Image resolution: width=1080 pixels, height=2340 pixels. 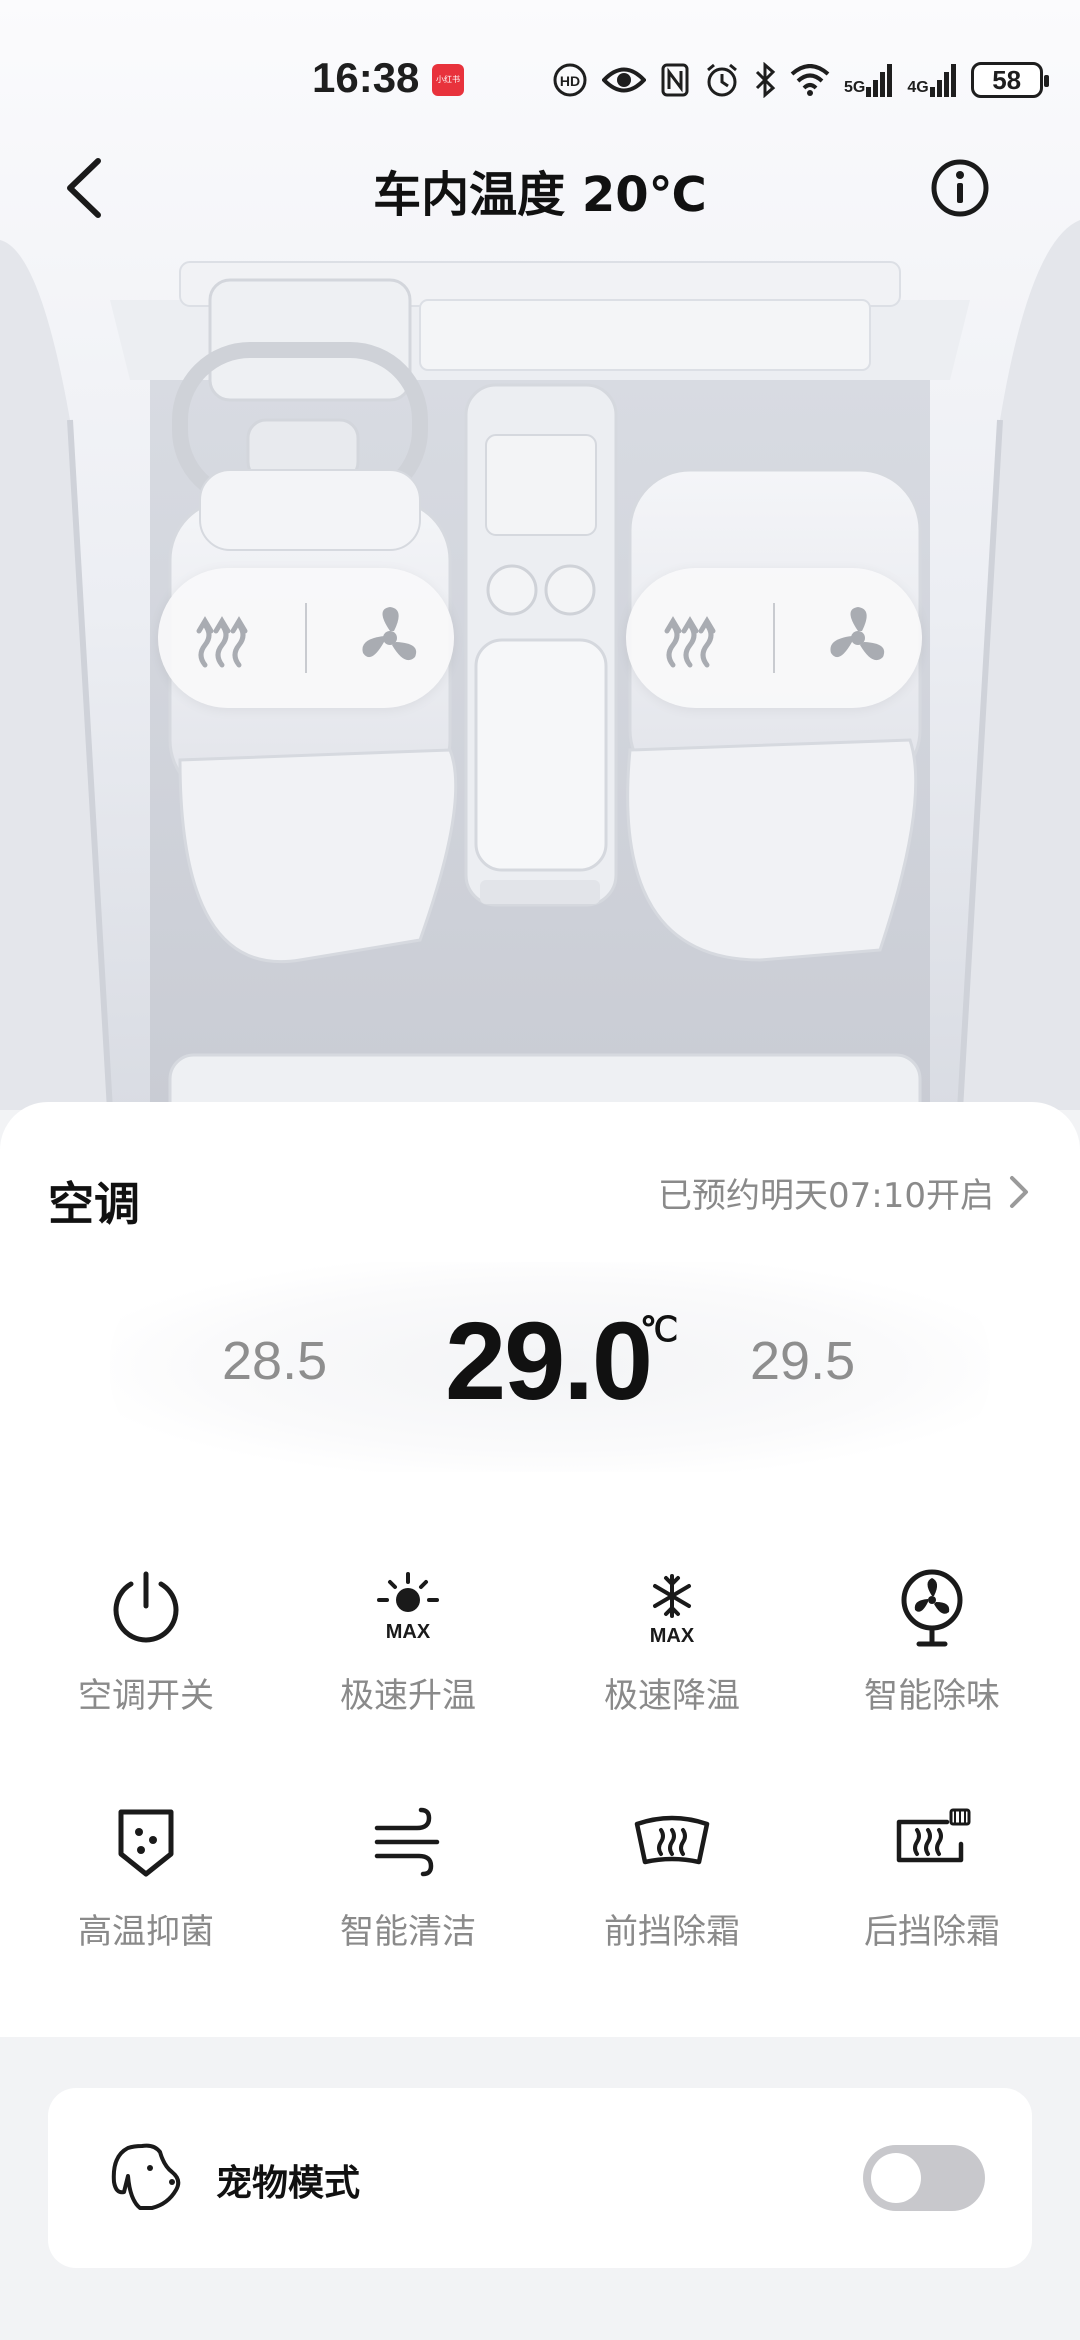 I want to click on wind-icon, so click(x=407, y=1842).